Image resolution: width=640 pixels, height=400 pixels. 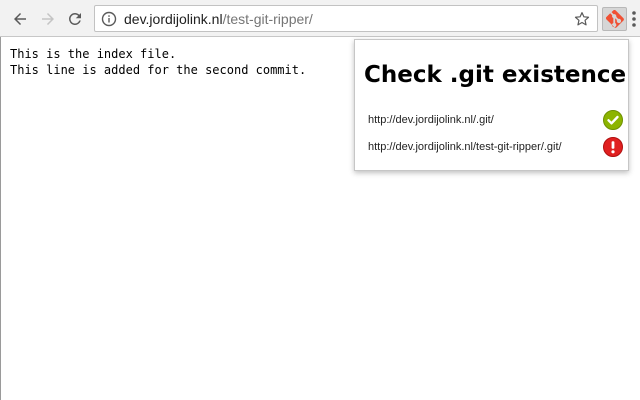 What do you see at coordinates (109, 19) in the screenshot?
I see `info-icon` at bounding box center [109, 19].